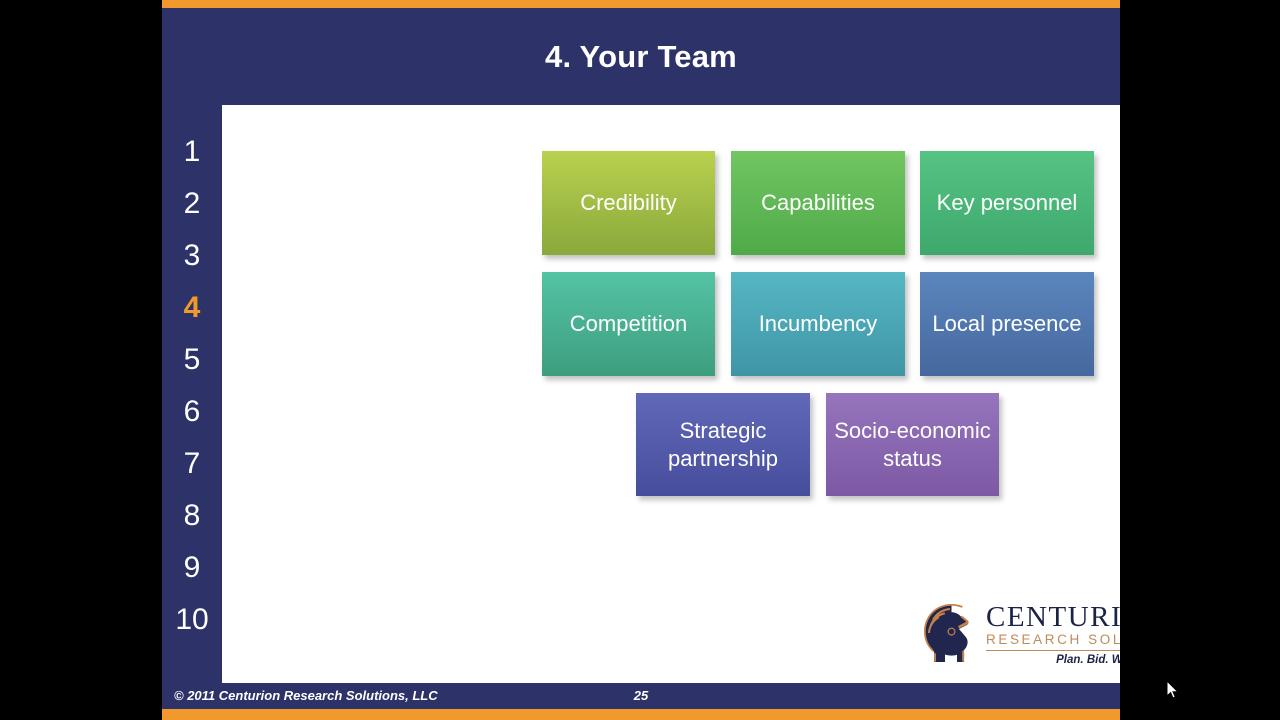 This screenshot has width=1280, height=720. What do you see at coordinates (192, 256) in the screenshot?
I see `sidebar-number-3: 3` at bounding box center [192, 256].